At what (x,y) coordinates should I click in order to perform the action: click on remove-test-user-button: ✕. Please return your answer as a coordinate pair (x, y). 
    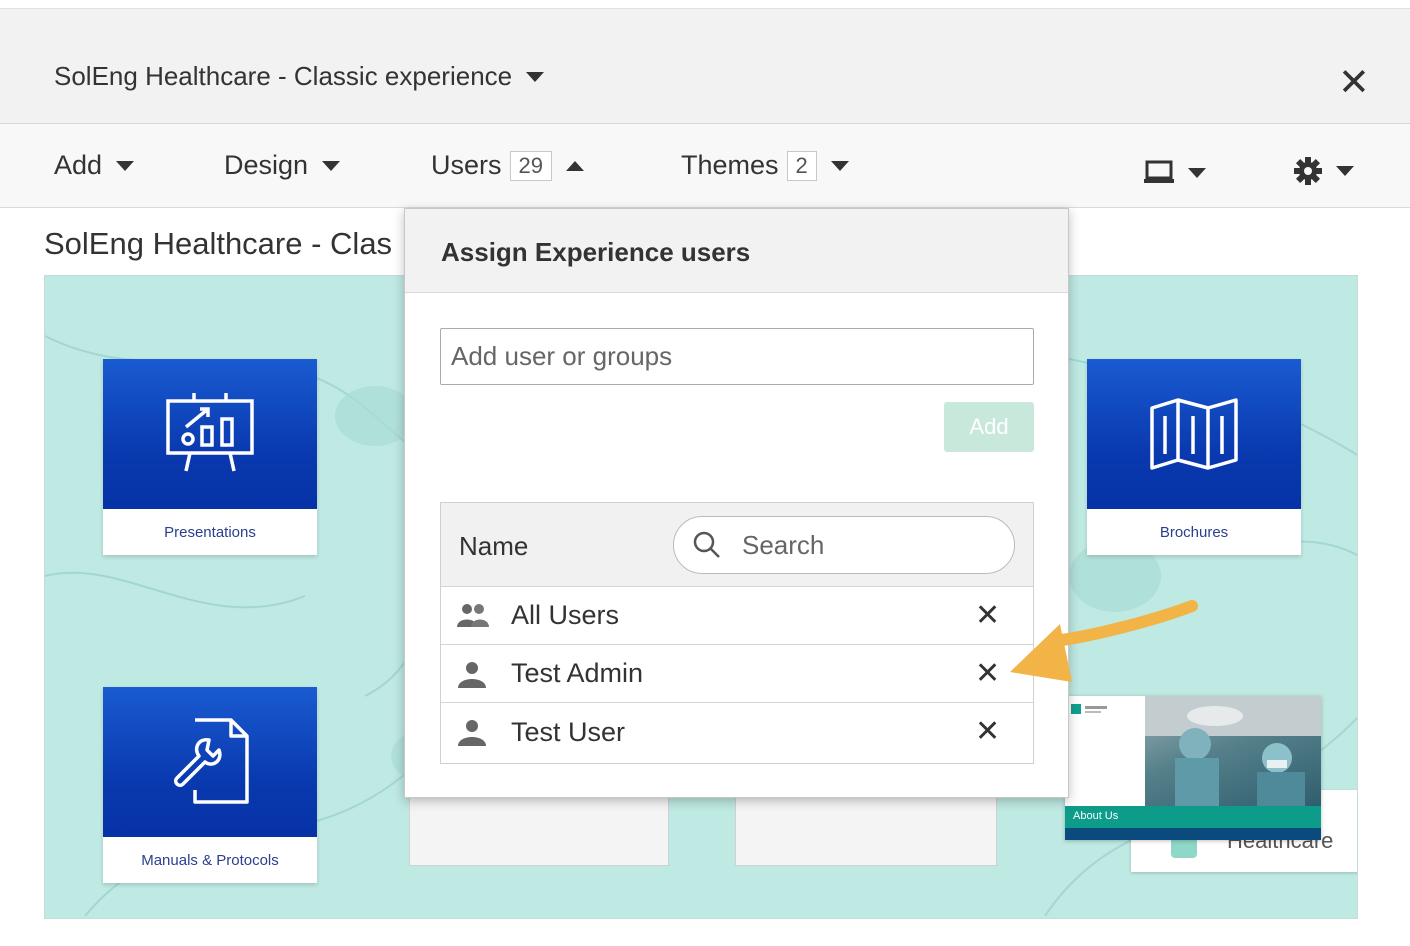
    Looking at the image, I should click on (987, 732).